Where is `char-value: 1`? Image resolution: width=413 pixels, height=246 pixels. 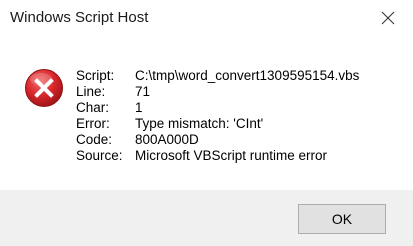 char-value: 1 is located at coordinates (139, 107).